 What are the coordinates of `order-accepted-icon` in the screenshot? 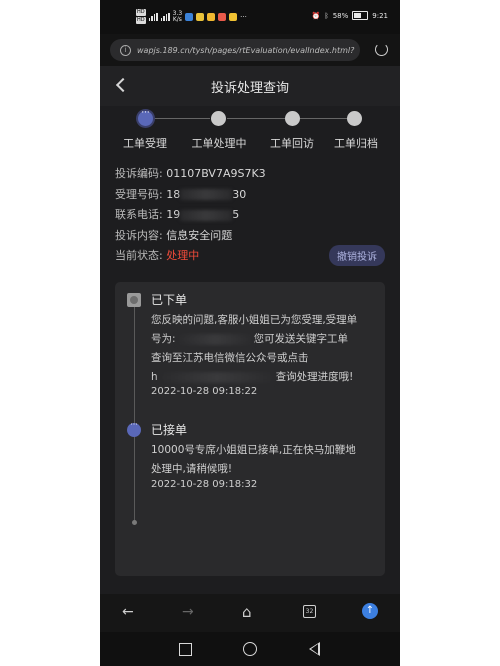 It's located at (134, 428).